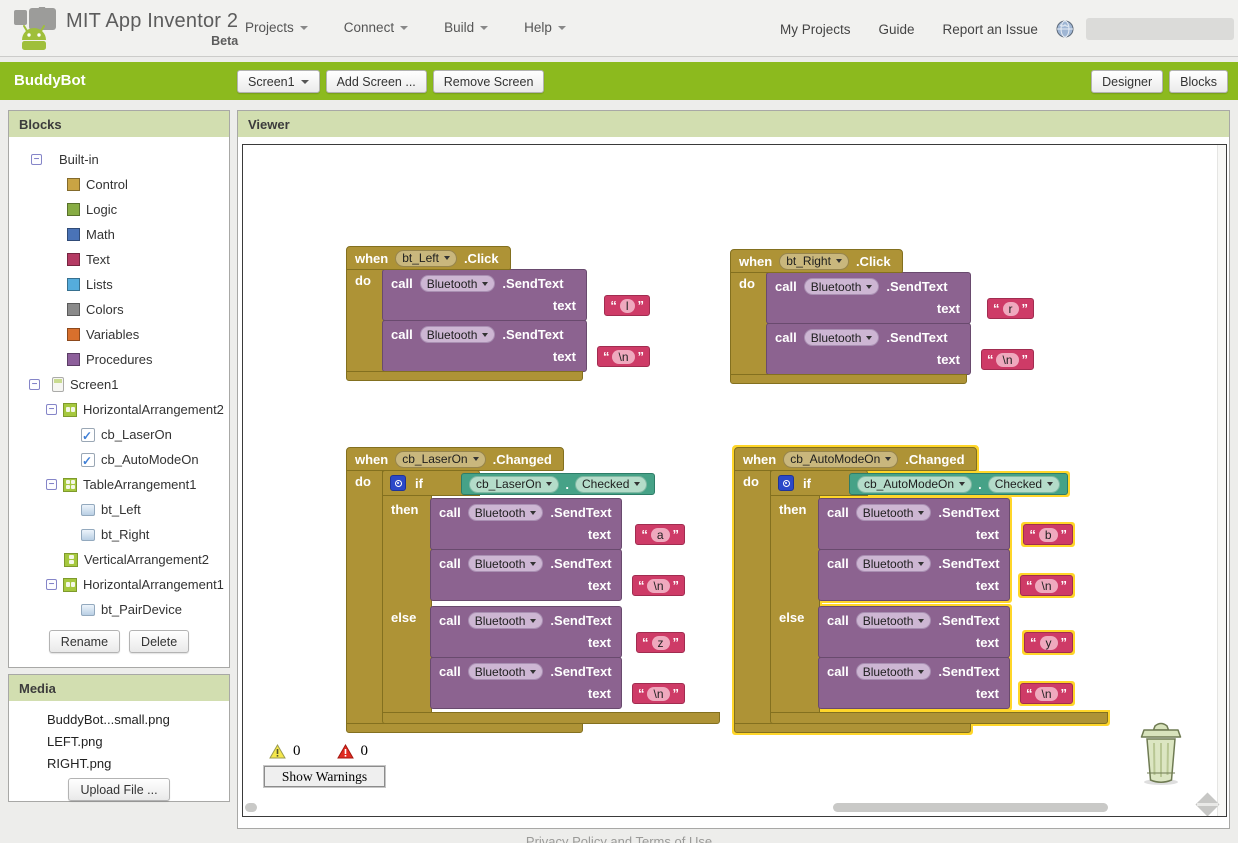  I want to click on component-dropdown: cb_AutoModeOn, so click(915, 484).